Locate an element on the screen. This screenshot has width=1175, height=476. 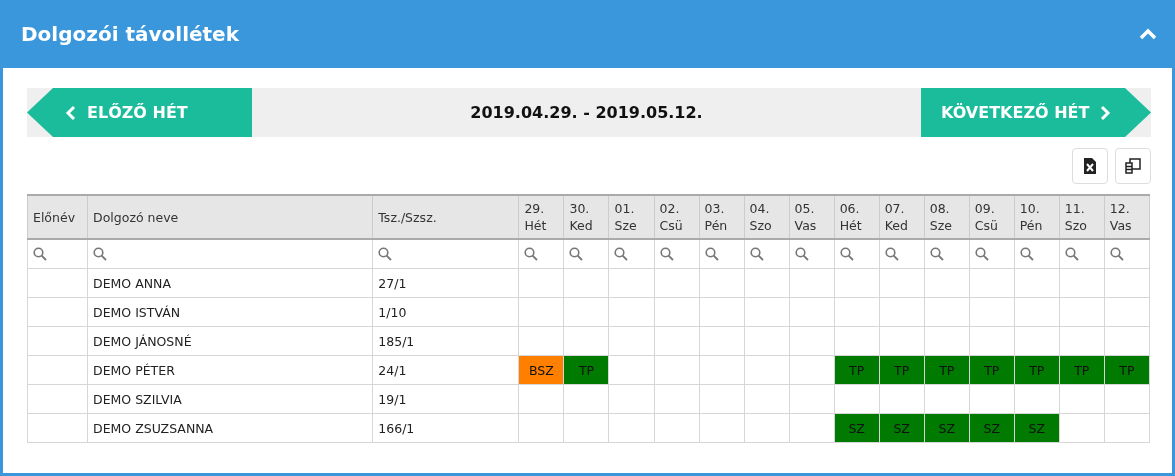
column-header: 04. Szo is located at coordinates (767, 217).